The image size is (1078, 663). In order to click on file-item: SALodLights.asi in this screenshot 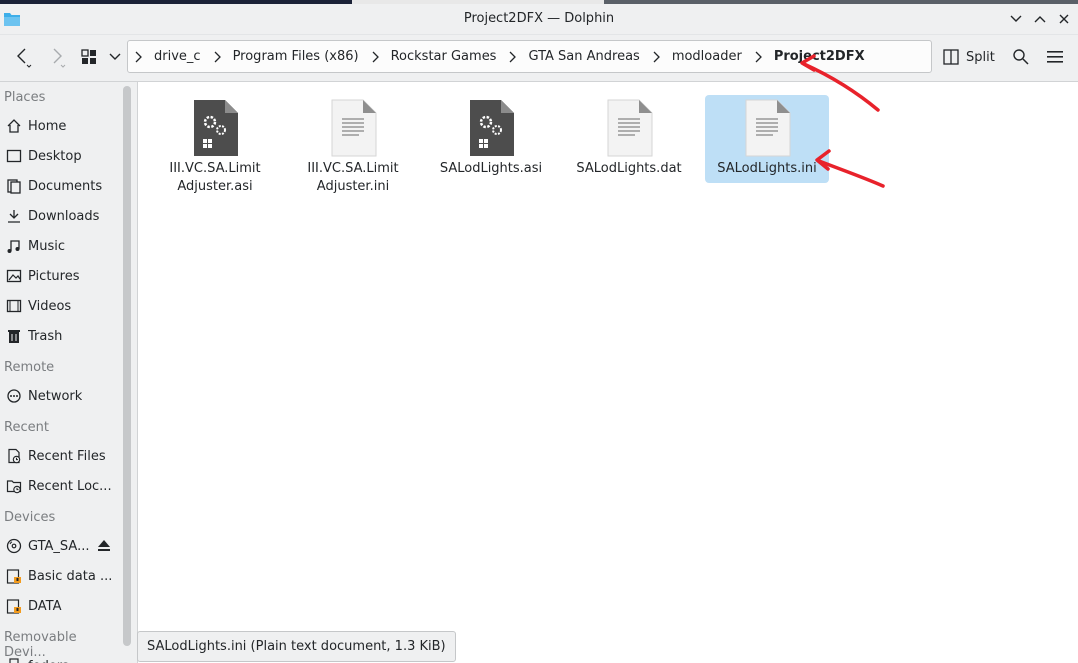, I will do `click(491, 139)`.